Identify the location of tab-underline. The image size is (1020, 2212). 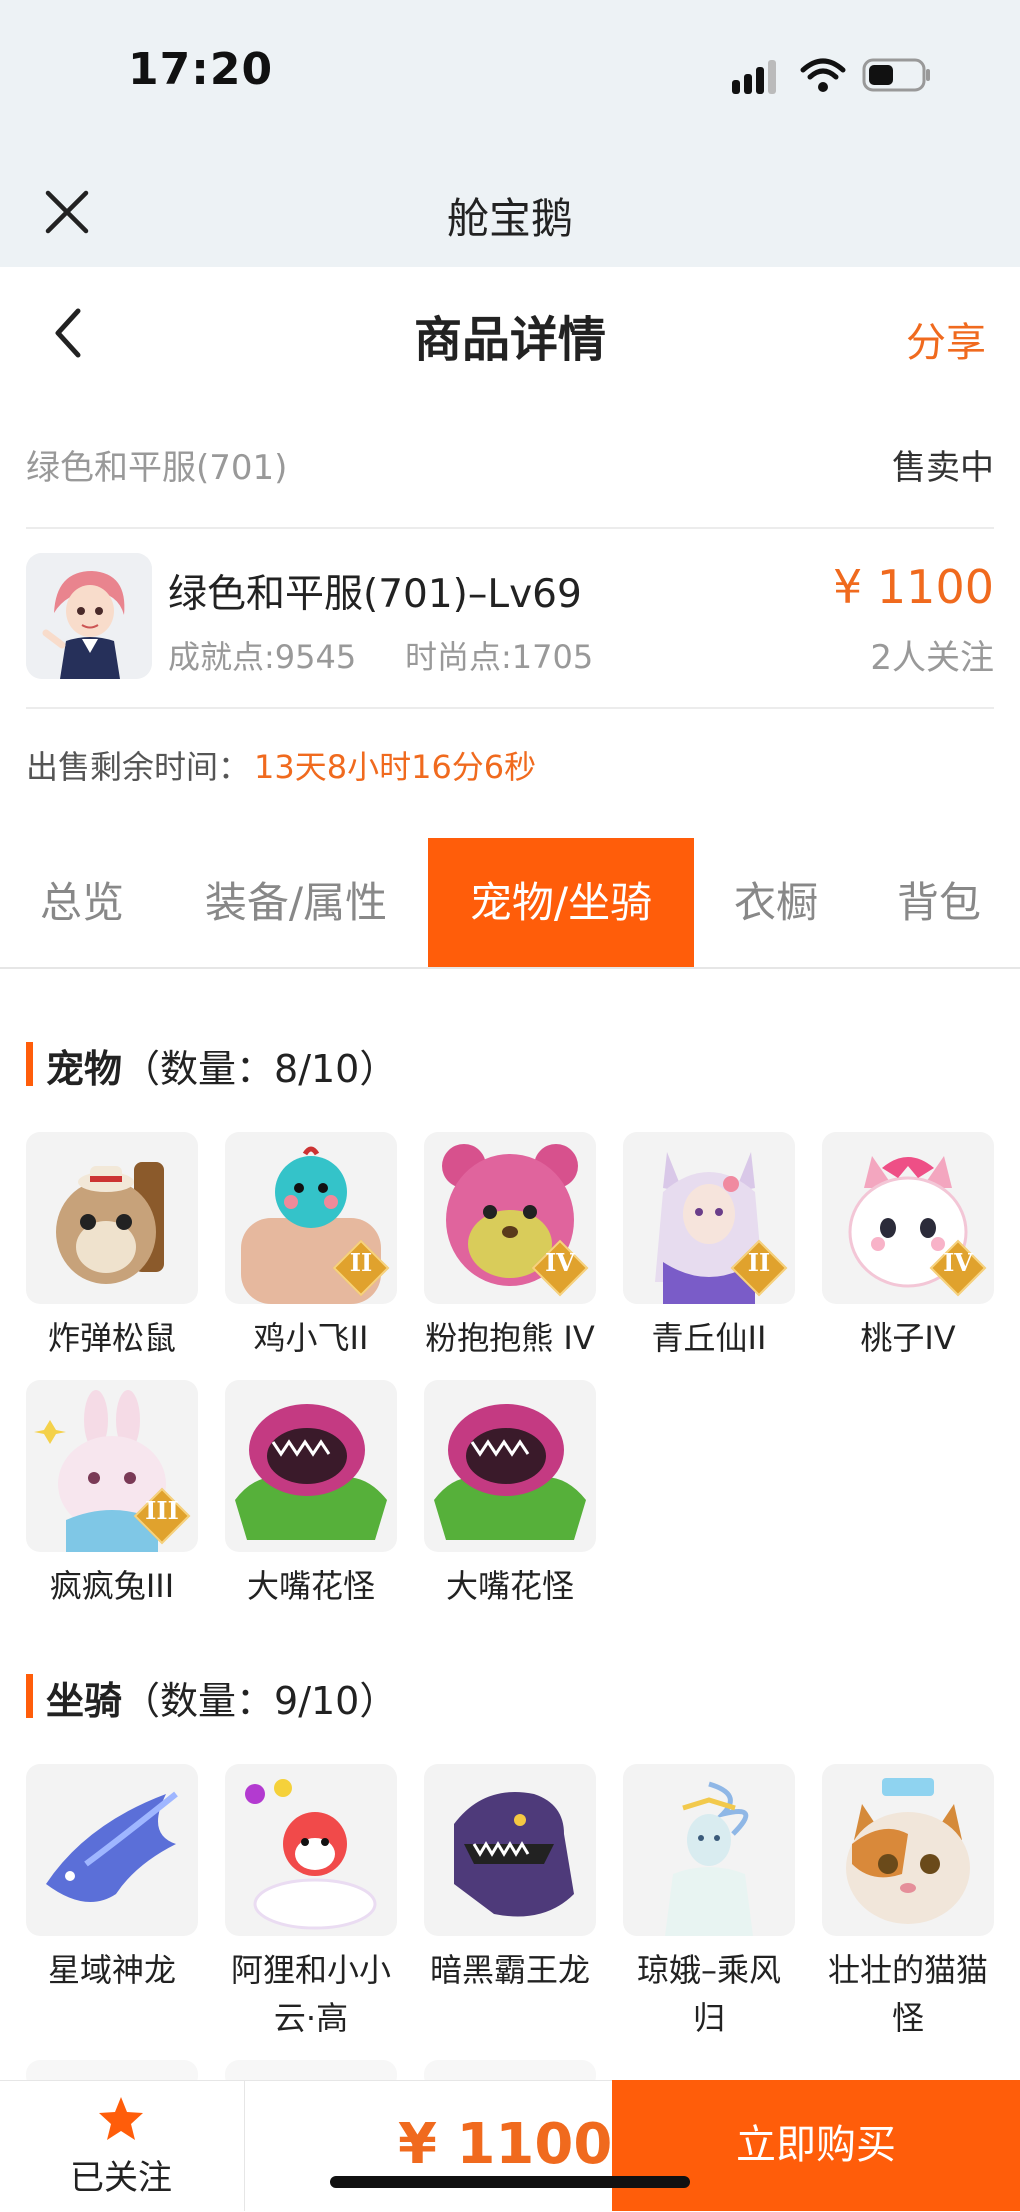
(510, 968).